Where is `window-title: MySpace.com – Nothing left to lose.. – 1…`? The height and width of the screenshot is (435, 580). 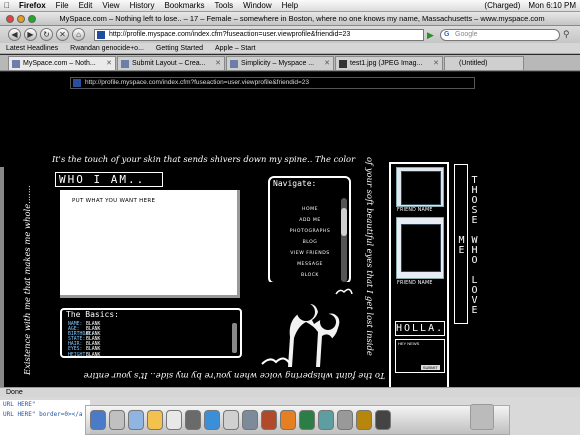 window-title: MySpace.com – Nothing left to lose.. – 1… is located at coordinates (302, 18).